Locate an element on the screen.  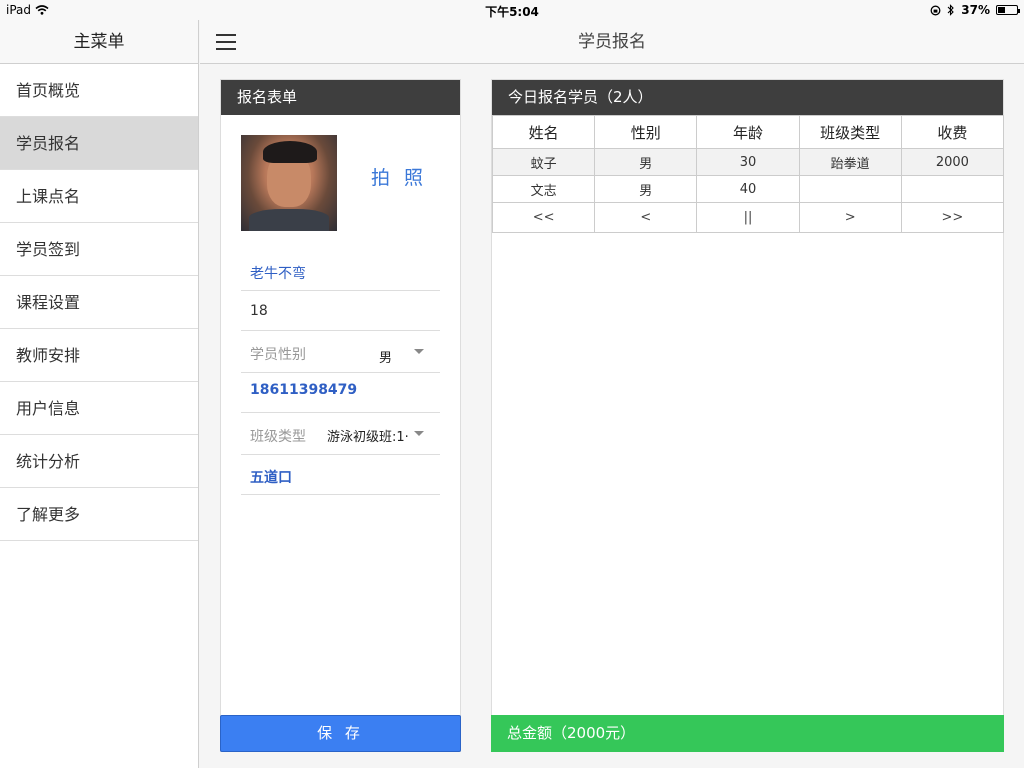
column-header: 性别 is located at coordinates (646, 132).